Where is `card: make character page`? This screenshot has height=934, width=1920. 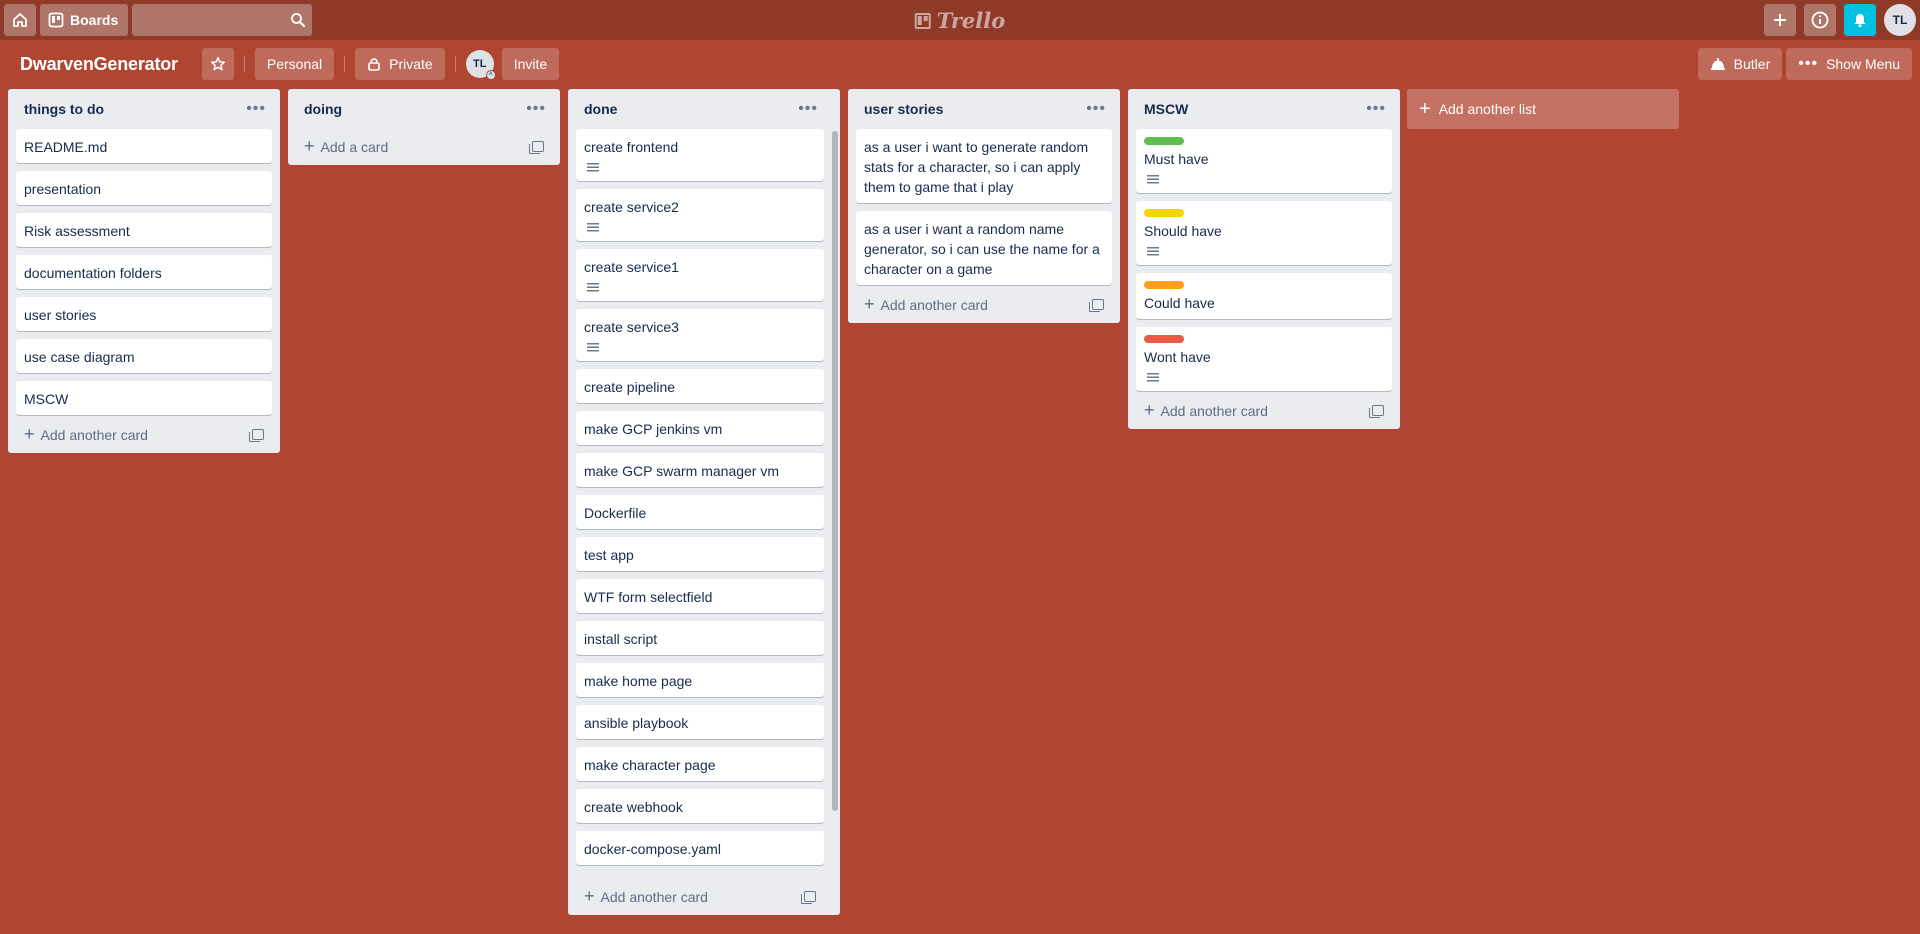 card: make character page is located at coordinates (700, 764).